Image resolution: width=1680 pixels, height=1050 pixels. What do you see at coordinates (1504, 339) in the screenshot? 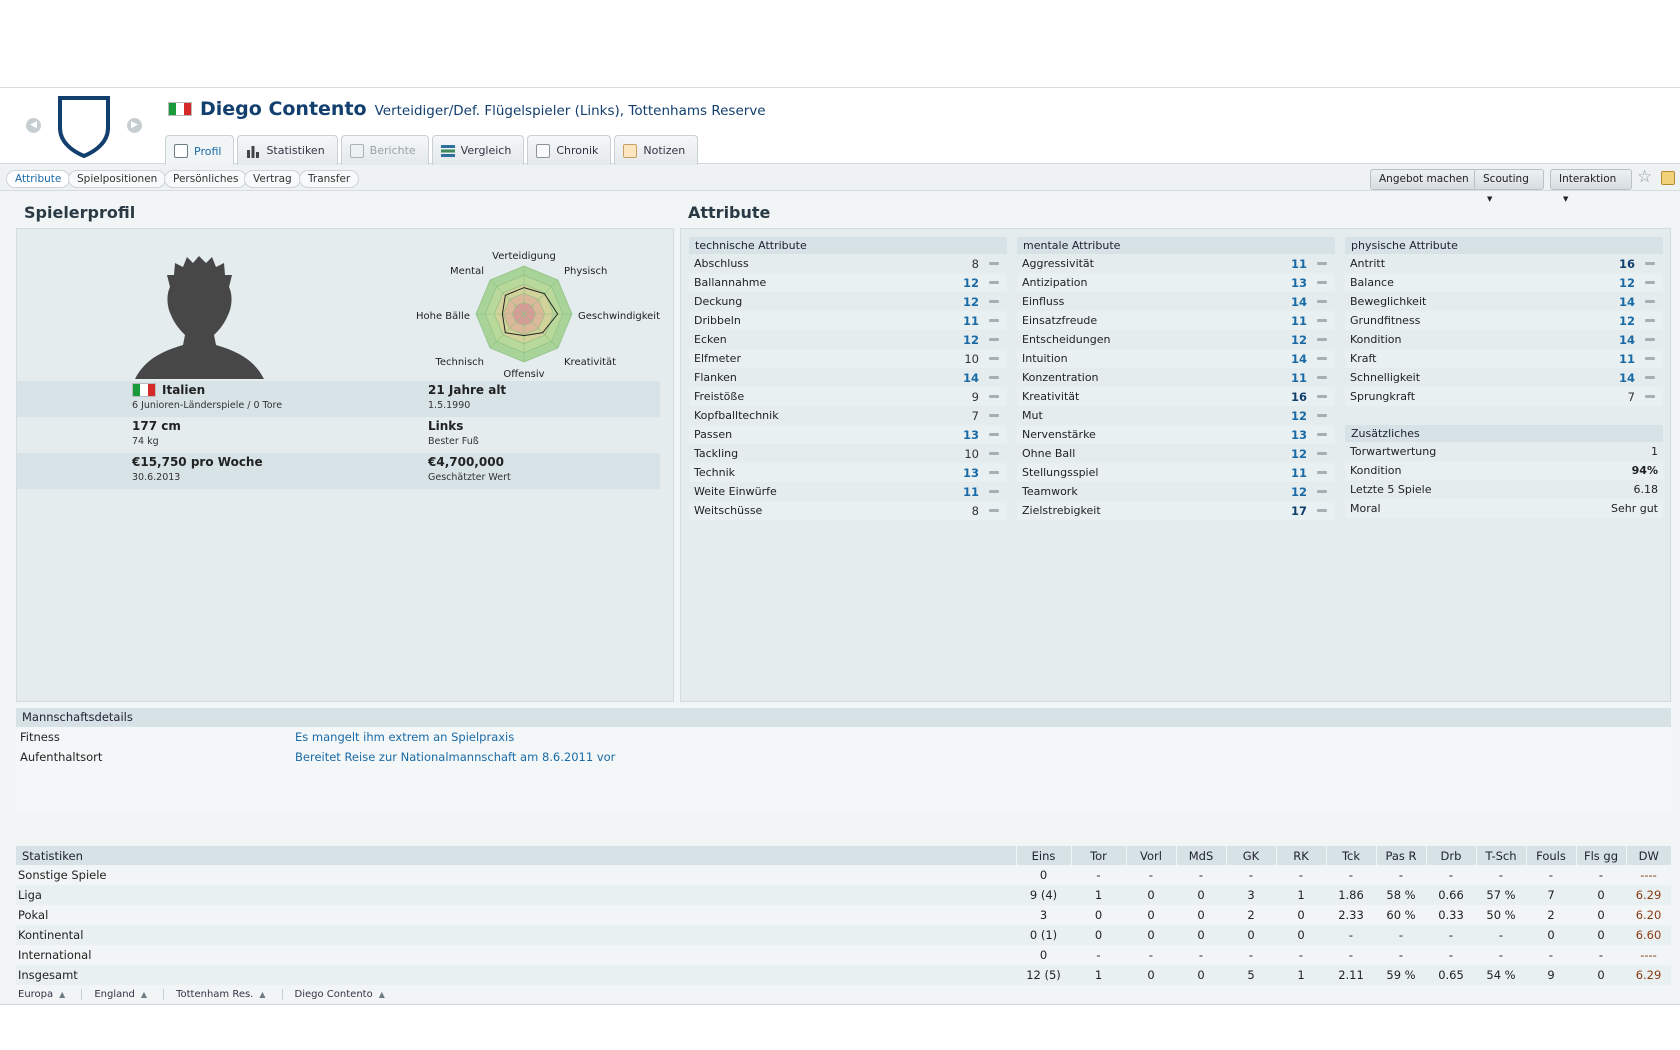
I see `attribute-row: Kondition 14` at bounding box center [1504, 339].